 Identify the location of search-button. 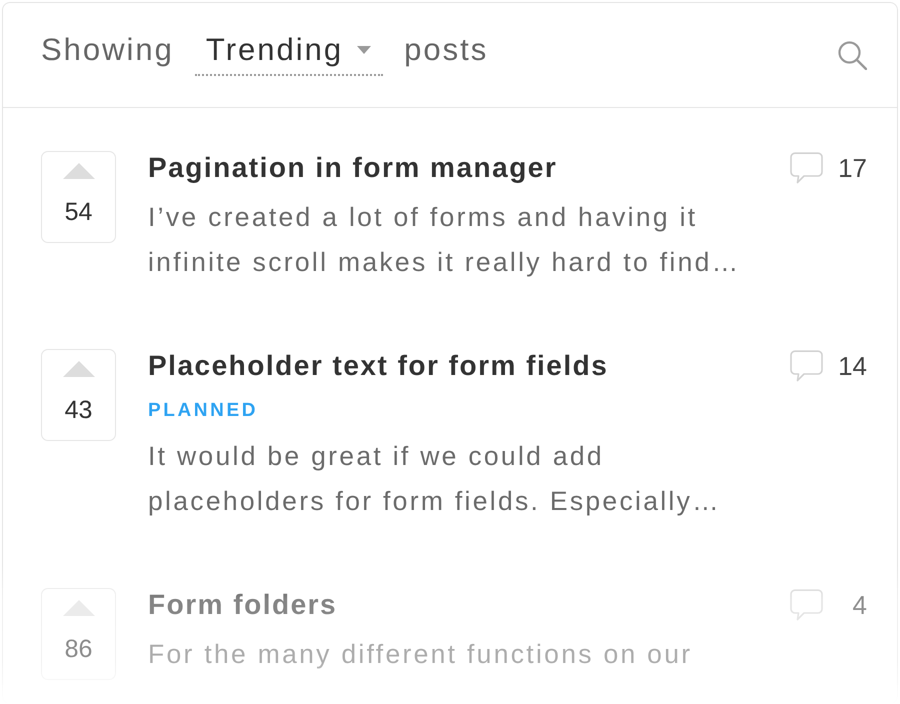
(852, 55).